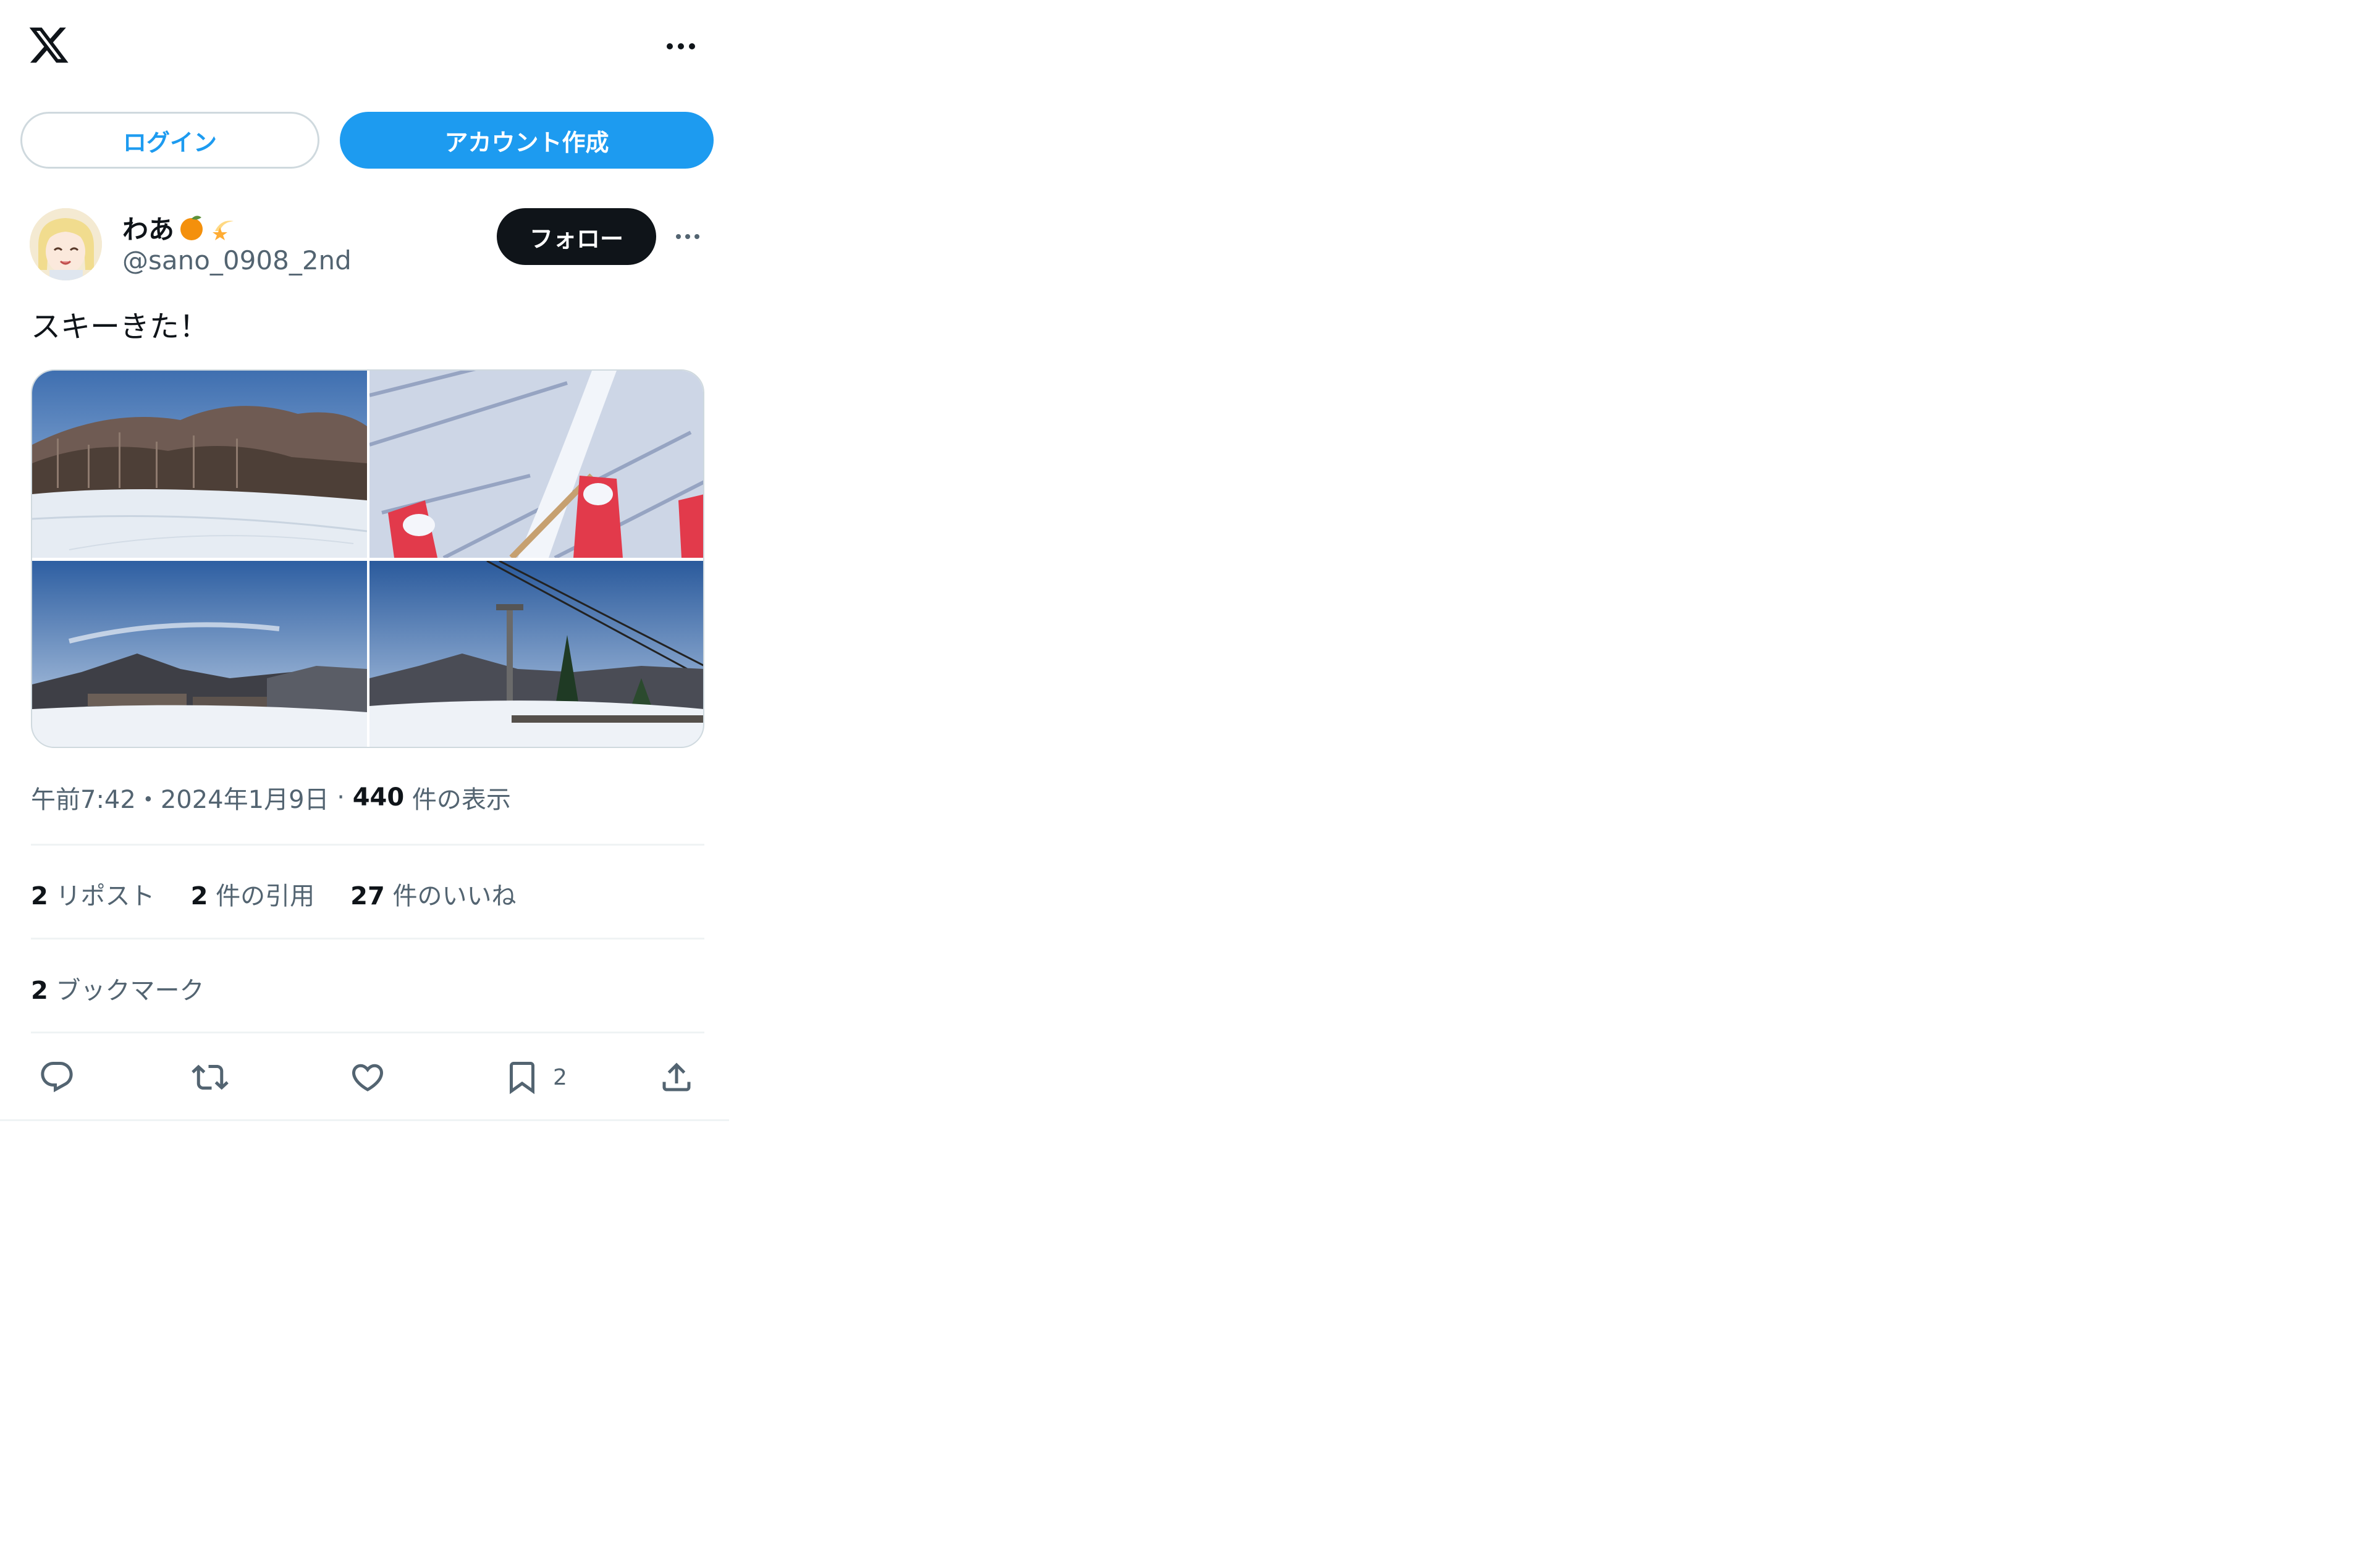 This screenshot has width=2380, height=1564. Describe the element at coordinates (120, 326) in the screenshot. I see `tweet-text: スキーきた！` at that location.